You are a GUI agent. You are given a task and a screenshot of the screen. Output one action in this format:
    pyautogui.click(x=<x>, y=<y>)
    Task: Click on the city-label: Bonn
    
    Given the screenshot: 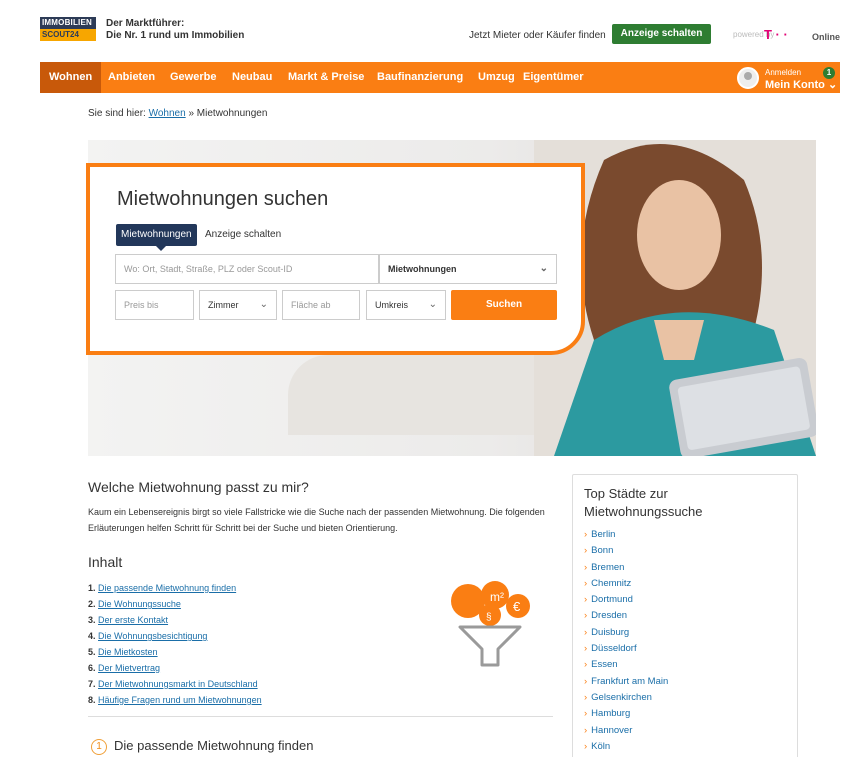 What is the action you would take?
    pyautogui.click(x=602, y=551)
    